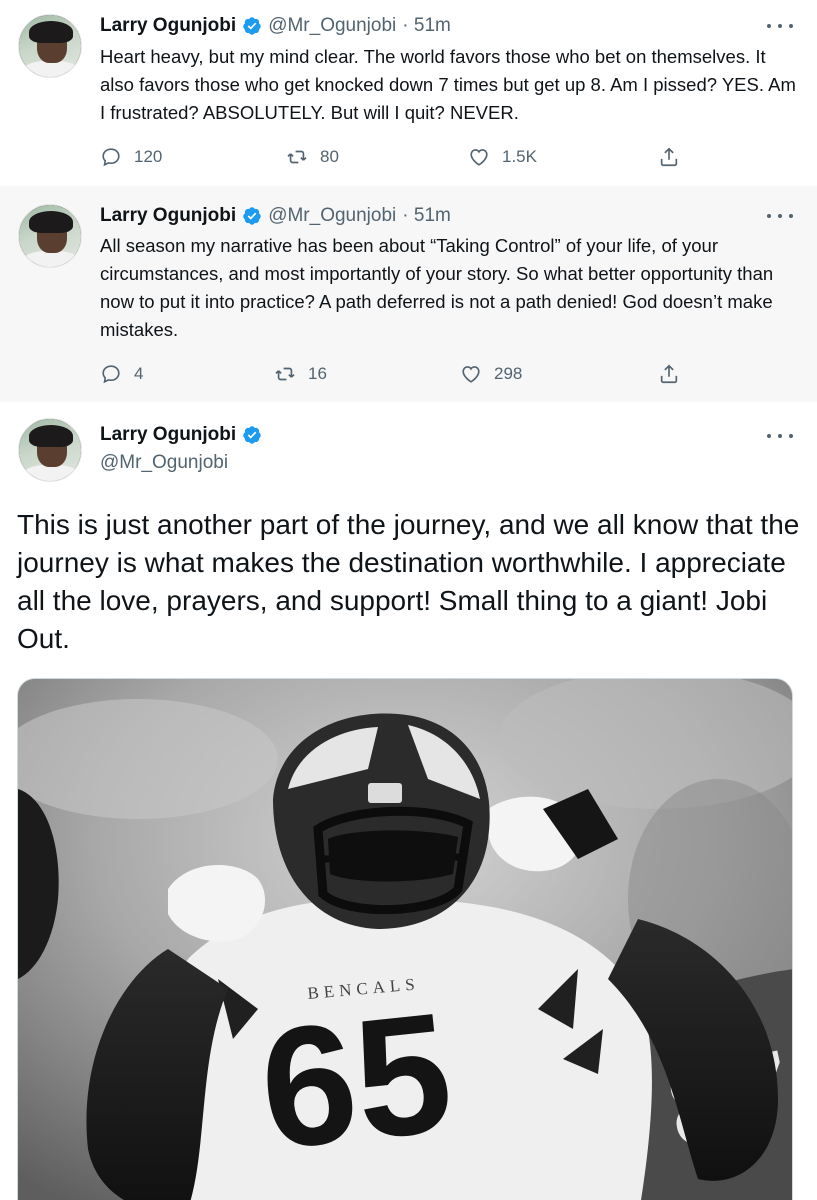 This screenshot has width=817, height=1200. I want to click on retweet-button: 80, so click(312, 157).